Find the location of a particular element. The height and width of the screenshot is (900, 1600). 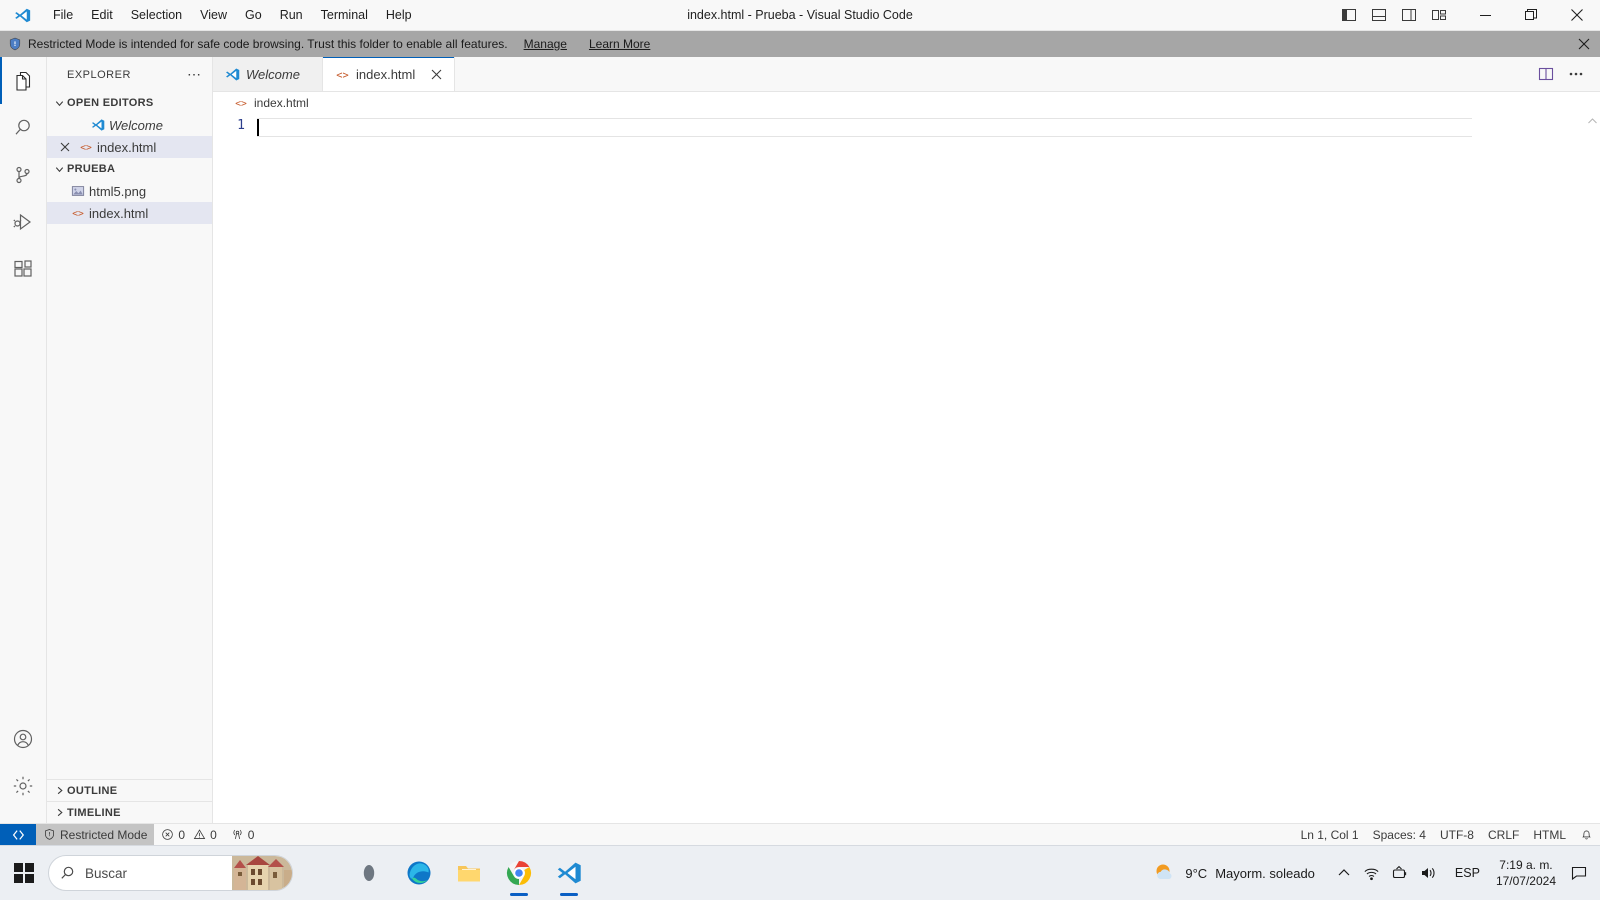

taskbar-chrome is located at coordinates (519, 873).